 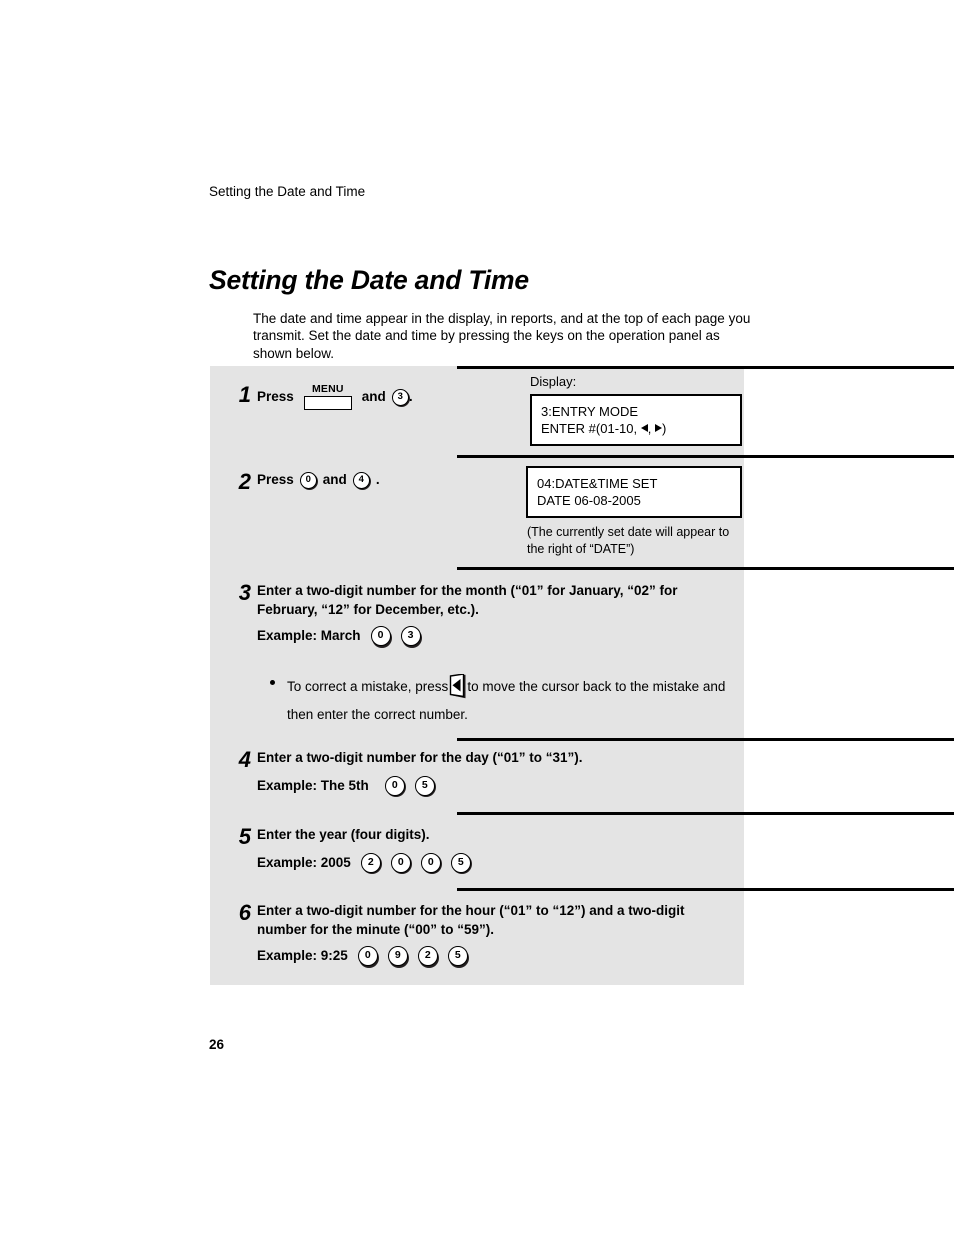 I want to click on bullet-icon, so click(x=272, y=682).